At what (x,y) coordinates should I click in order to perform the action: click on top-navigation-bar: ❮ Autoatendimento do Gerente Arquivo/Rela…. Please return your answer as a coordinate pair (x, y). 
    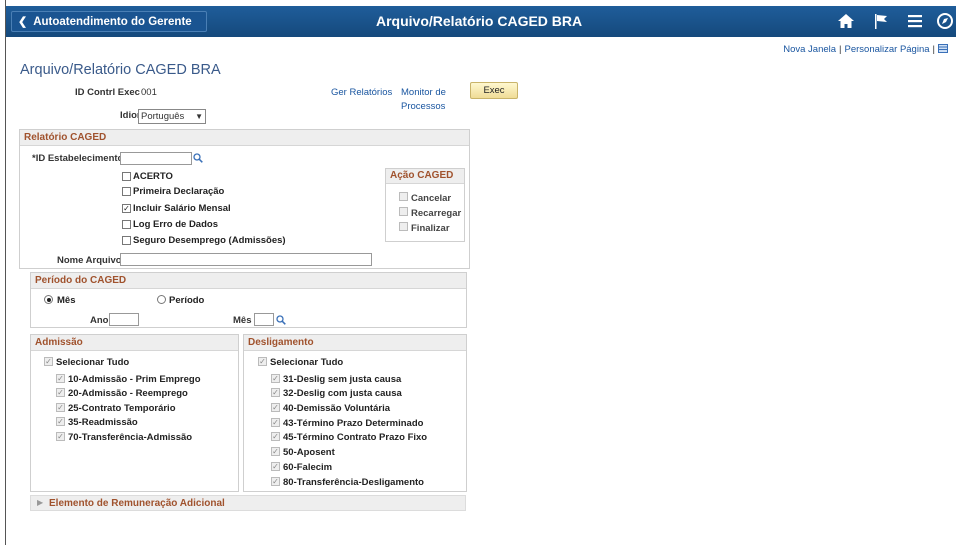
    Looking at the image, I should click on (481, 21).